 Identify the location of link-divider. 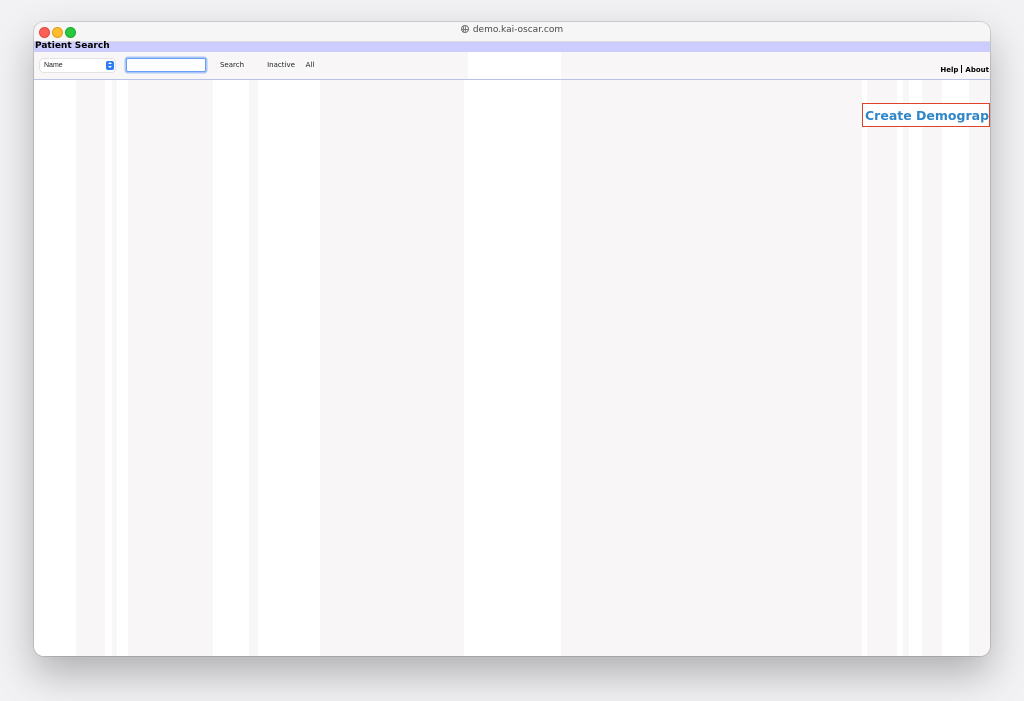
(962, 69).